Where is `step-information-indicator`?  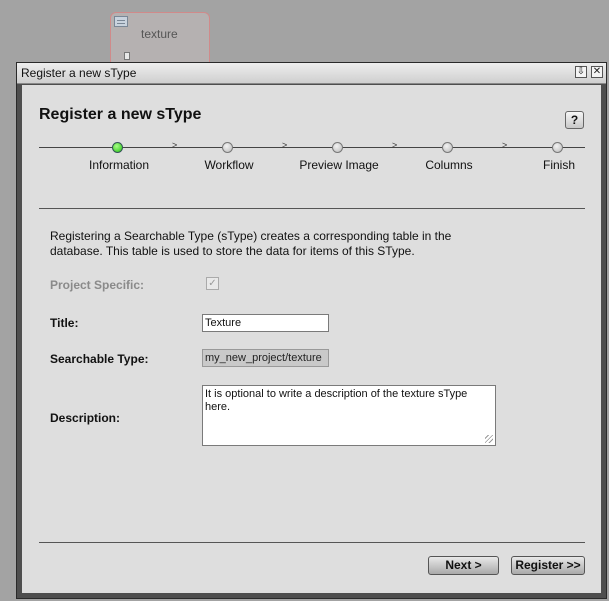 step-information-indicator is located at coordinates (117, 147).